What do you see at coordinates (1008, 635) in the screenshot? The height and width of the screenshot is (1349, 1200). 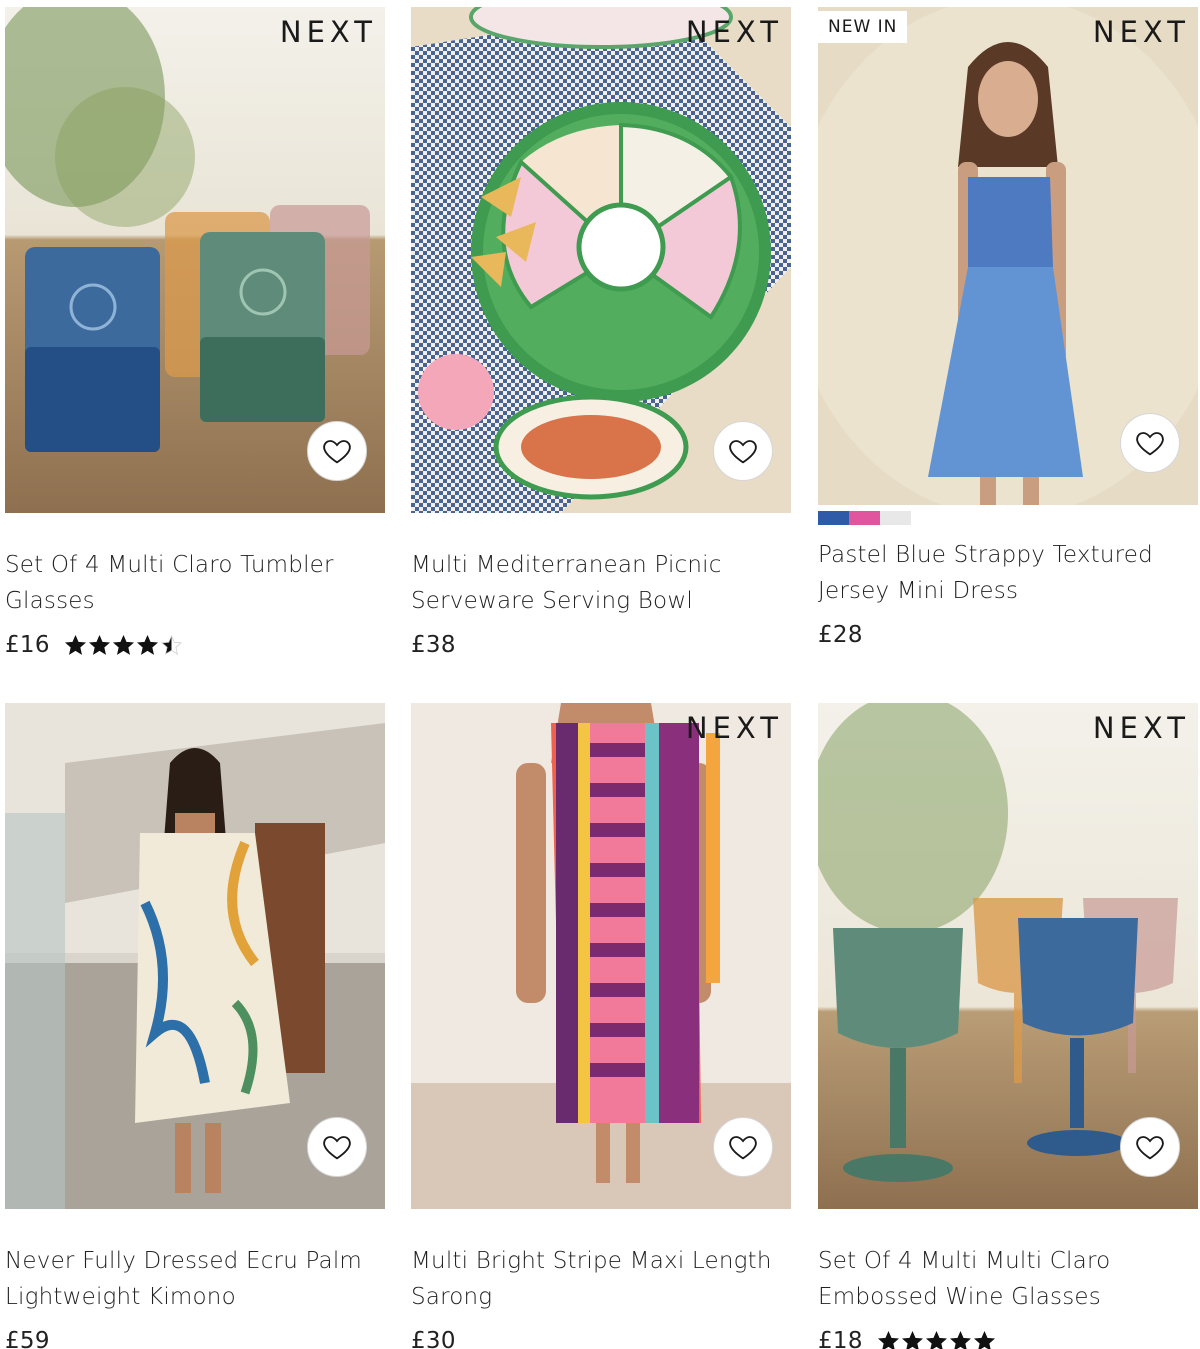 I see `price-row: £28` at bounding box center [1008, 635].